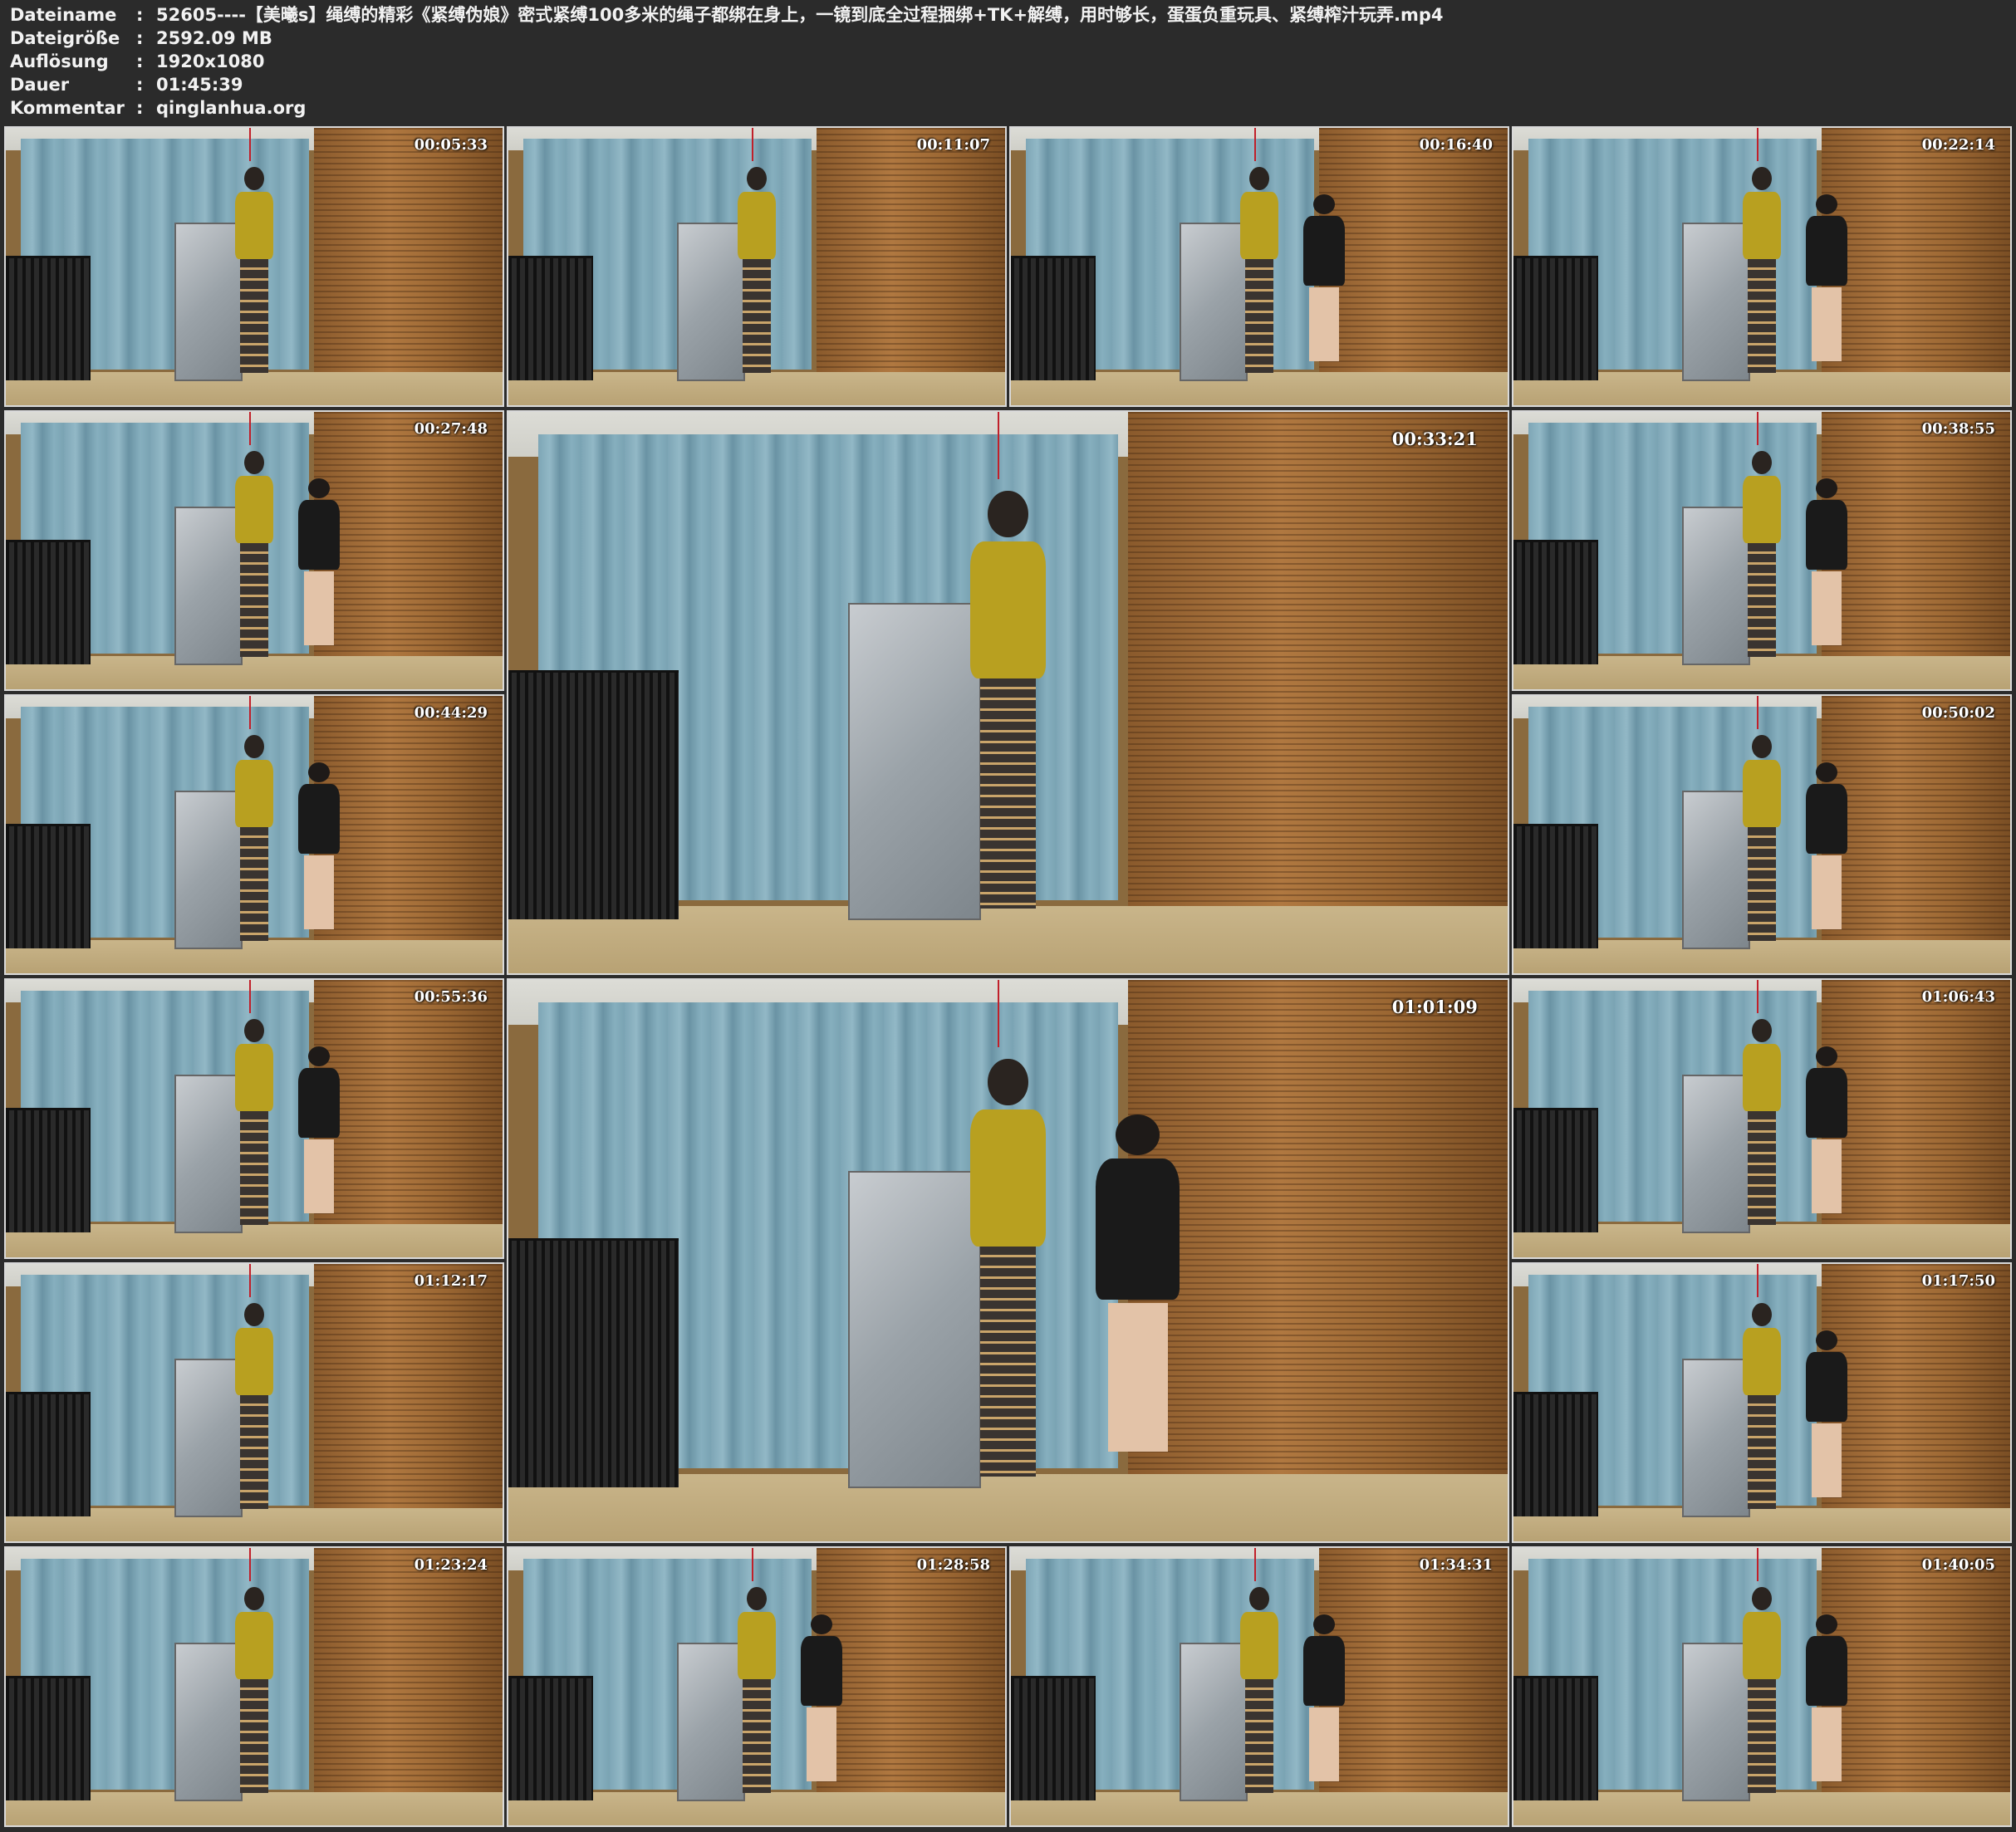 The image size is (2016, 1832). I want to click on thumbnail-timestamp: 00:16:40, so click(1456, 145).